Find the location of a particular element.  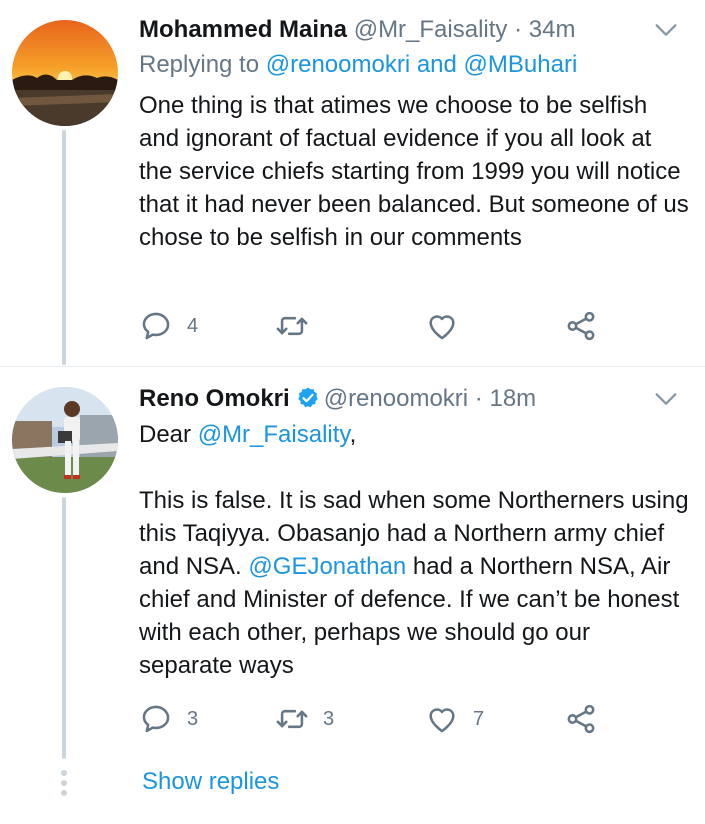

thread-dots-icon is located at coordinates (64, 785).